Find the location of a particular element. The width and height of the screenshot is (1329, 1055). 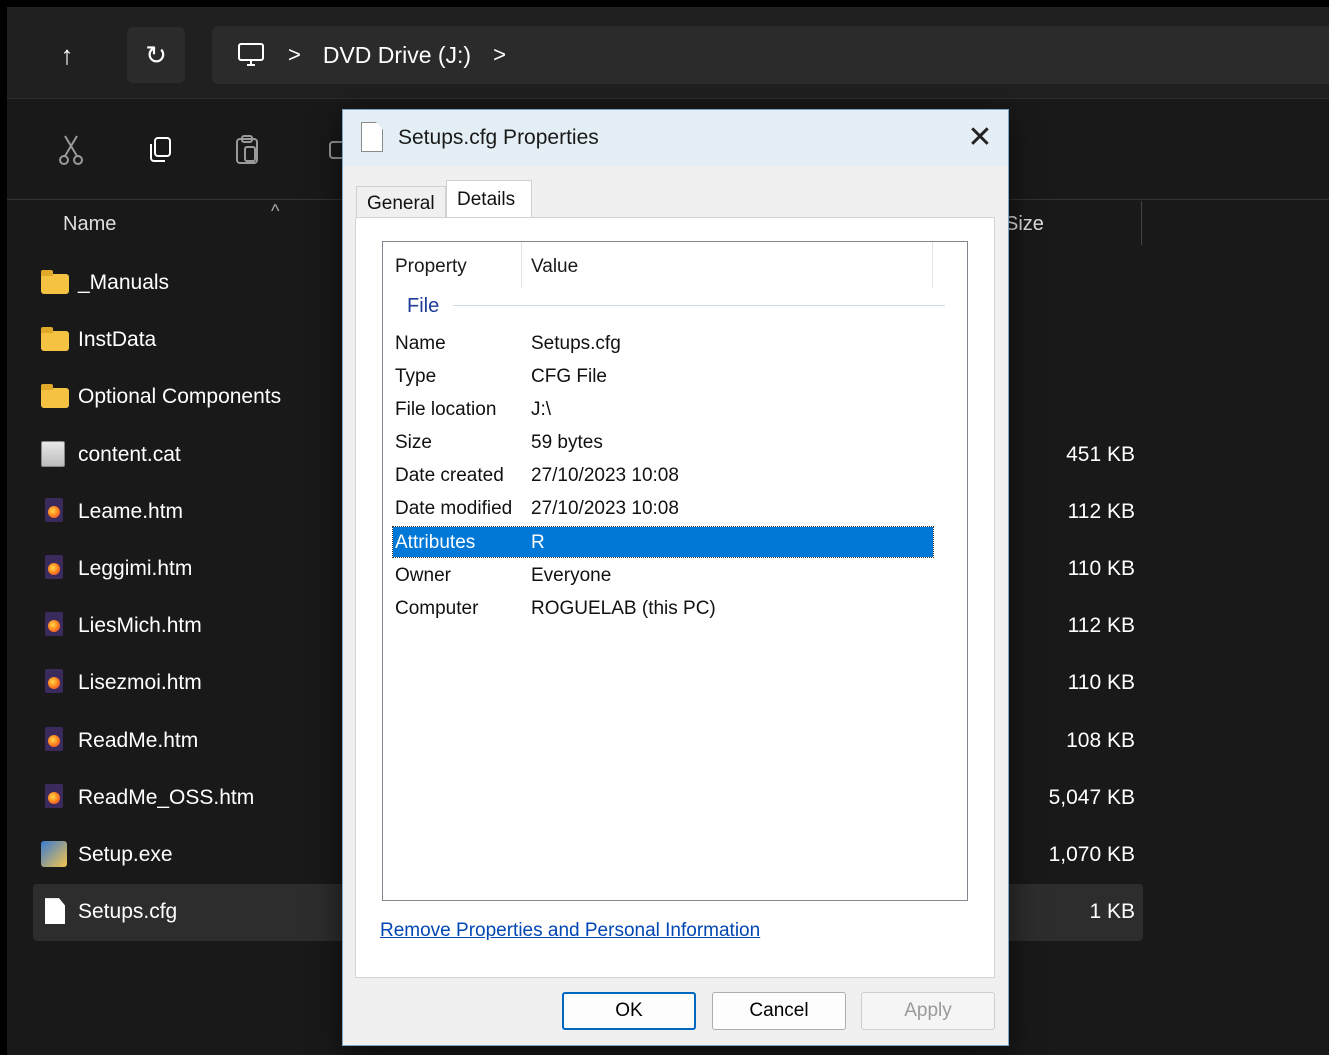

file-name: LiesMich.htm is located at coordinates (140, 626).